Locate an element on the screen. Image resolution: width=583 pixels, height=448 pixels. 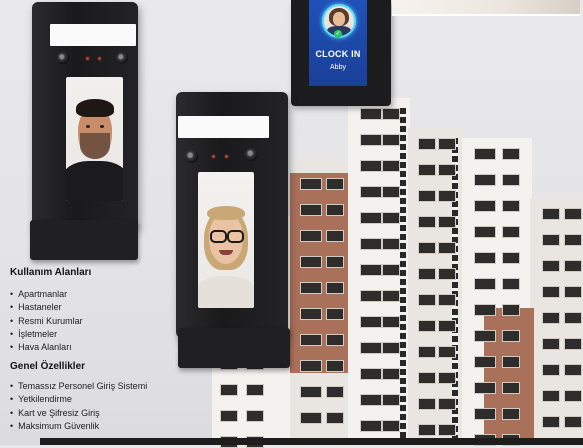
face-recognition-terminal-left is located at coordinates (84, 131).